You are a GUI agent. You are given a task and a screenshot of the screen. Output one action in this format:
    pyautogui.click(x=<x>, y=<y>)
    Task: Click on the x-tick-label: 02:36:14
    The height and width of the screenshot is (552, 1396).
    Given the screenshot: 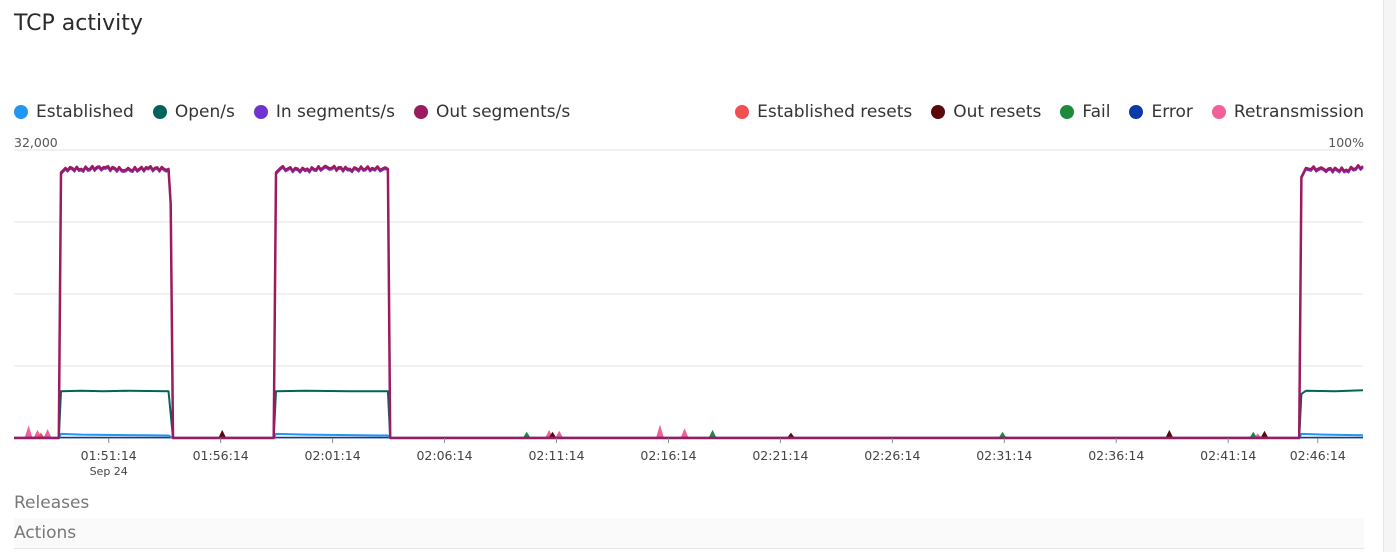 What is the action you would take?
    pyautogui.click(x=1116, y=455)
    